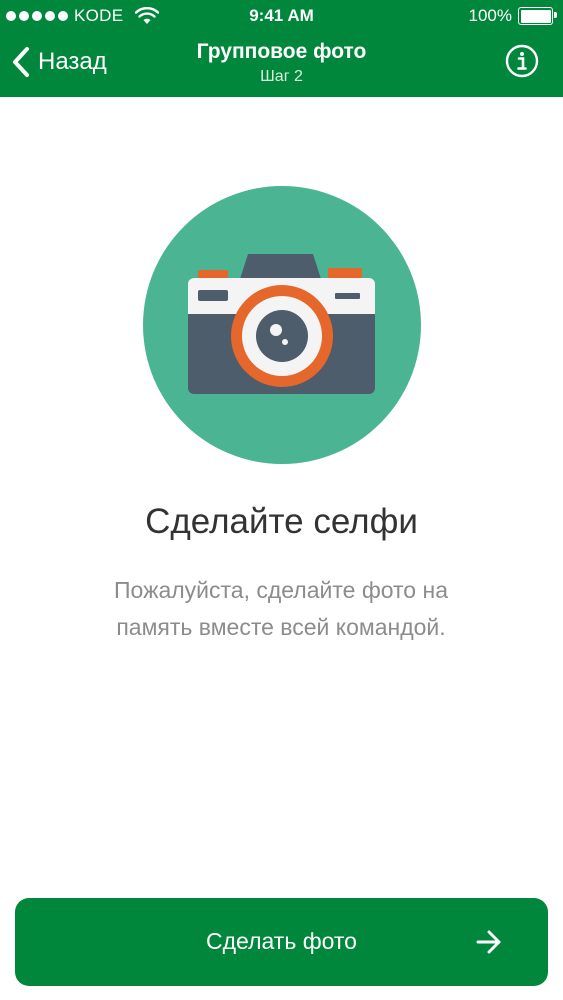  What do you see at coordinates (281, 521) in the screenshot?
I see `headline: Сделайте селфи` at bounding box center [281, 521].